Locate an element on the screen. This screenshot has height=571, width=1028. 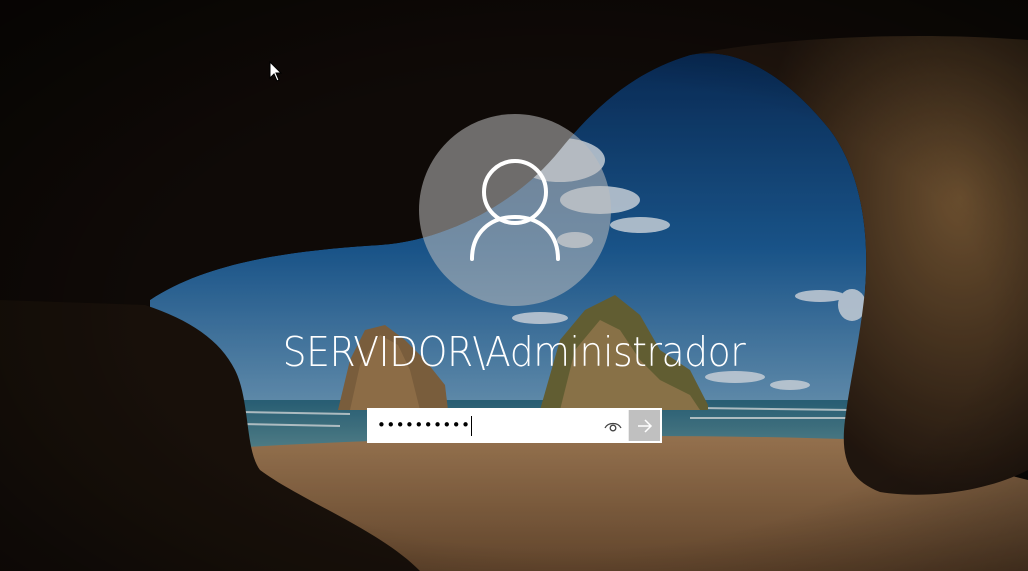
submit-button is located at coordinates (644, 425).